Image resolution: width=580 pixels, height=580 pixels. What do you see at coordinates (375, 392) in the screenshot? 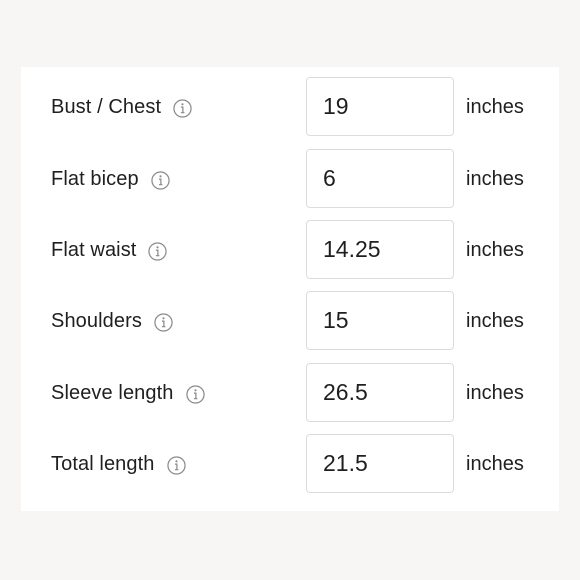
I see `sleeve-length-input` at bounding box center [375, 392].